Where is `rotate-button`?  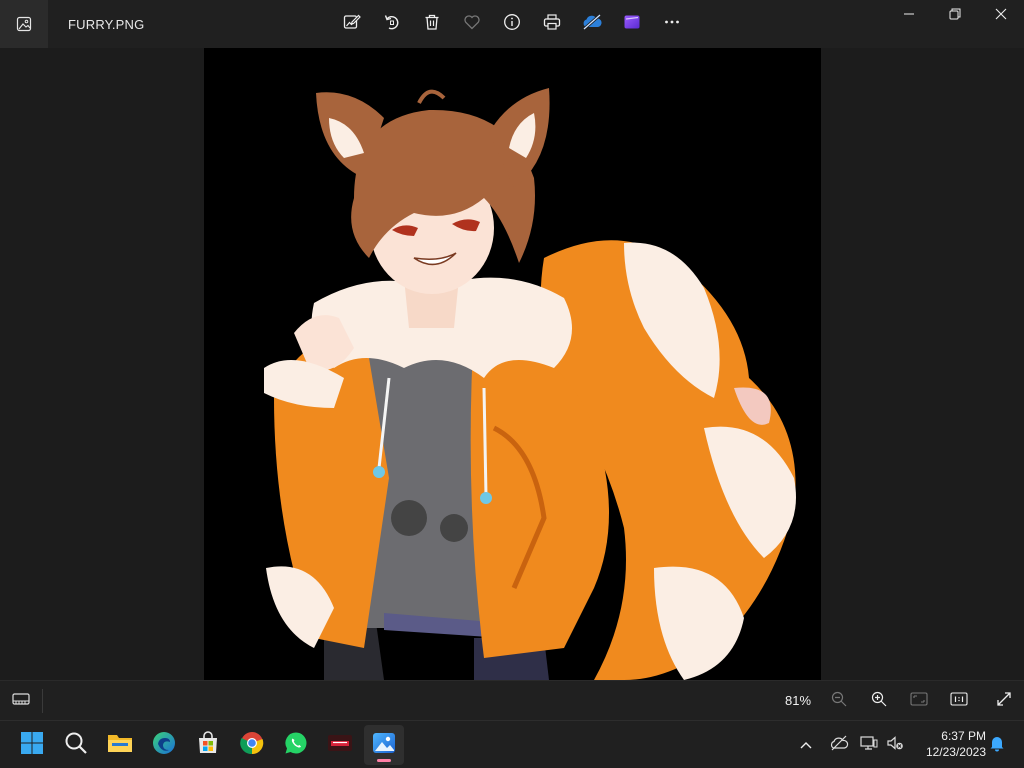
rotate-button is located at coordinates (392, 24).